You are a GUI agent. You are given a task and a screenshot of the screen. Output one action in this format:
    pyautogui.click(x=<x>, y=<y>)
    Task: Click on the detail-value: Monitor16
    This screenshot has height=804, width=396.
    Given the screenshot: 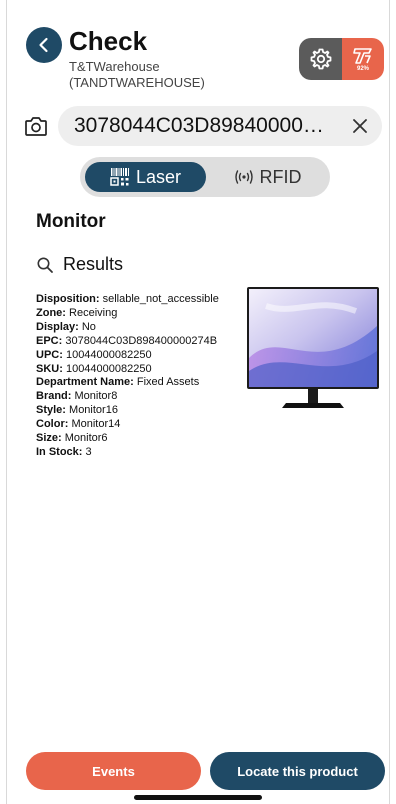 What is the action you would take?
    pyautogui.click(x=93, y=410)
    